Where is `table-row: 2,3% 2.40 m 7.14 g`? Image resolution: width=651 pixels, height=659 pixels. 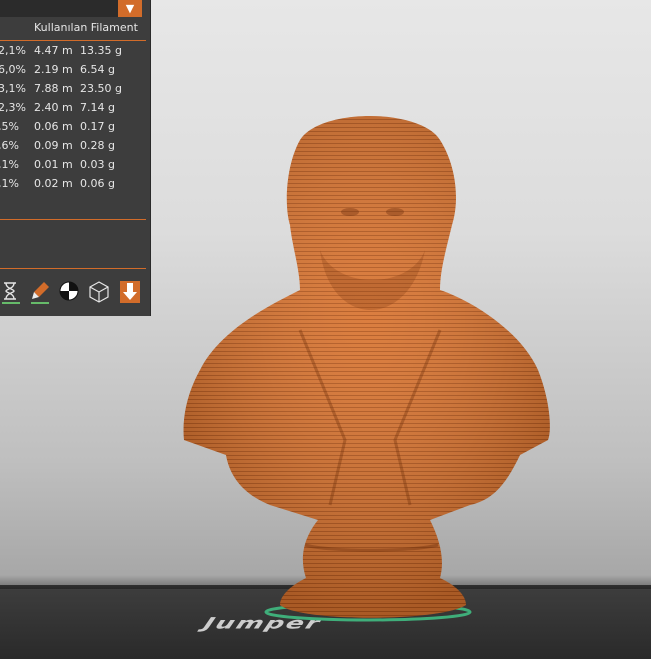
table-row: 2,3% 2.40 m 7.14 g is located at coordinates (75, 107).